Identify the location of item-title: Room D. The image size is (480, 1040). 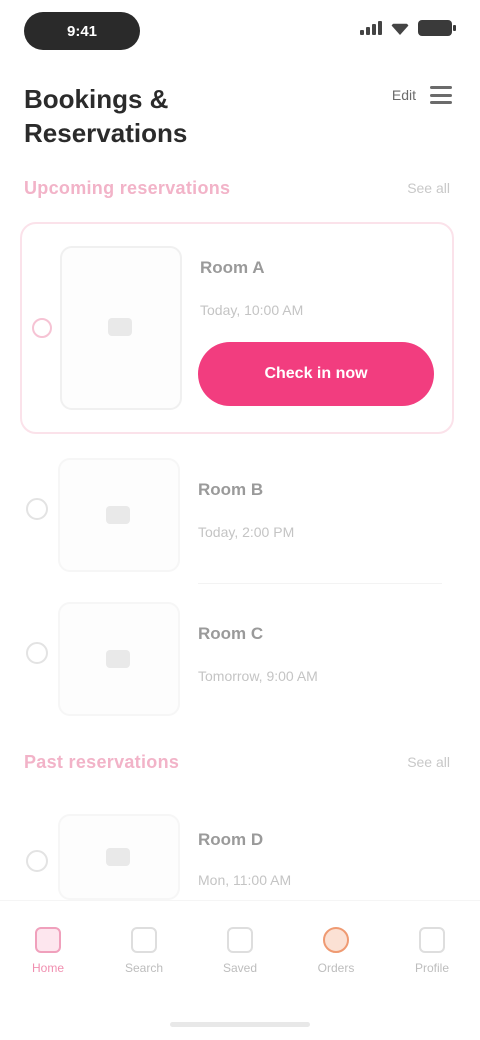
(231, 839).